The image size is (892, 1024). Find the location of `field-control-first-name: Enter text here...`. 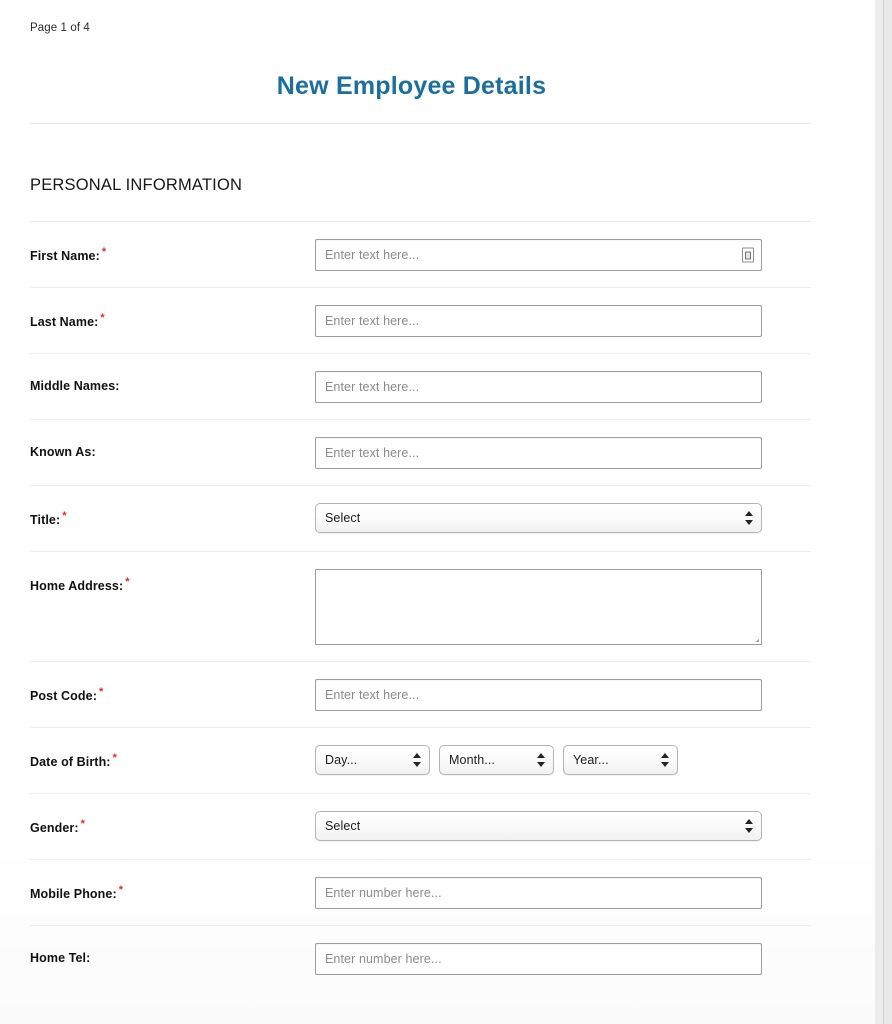

field-control-first-name: Enter text here... is located at coordinates (563, 255).